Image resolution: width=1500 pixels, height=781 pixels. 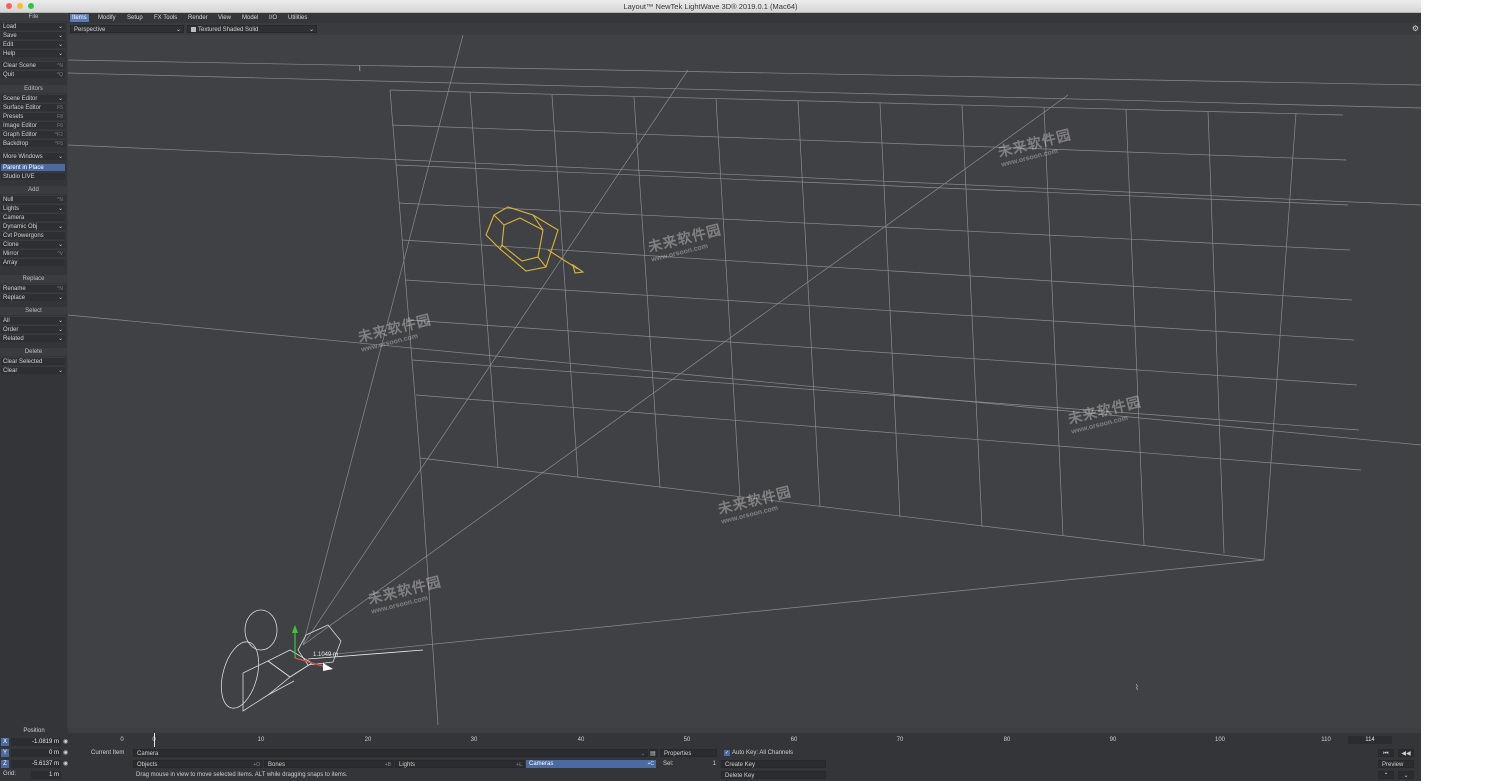 What do you see at coordinates (1137, 687) in the screenshot?
I see `axis-mark-icon: ⌇` at bounding box center [1137, 687].